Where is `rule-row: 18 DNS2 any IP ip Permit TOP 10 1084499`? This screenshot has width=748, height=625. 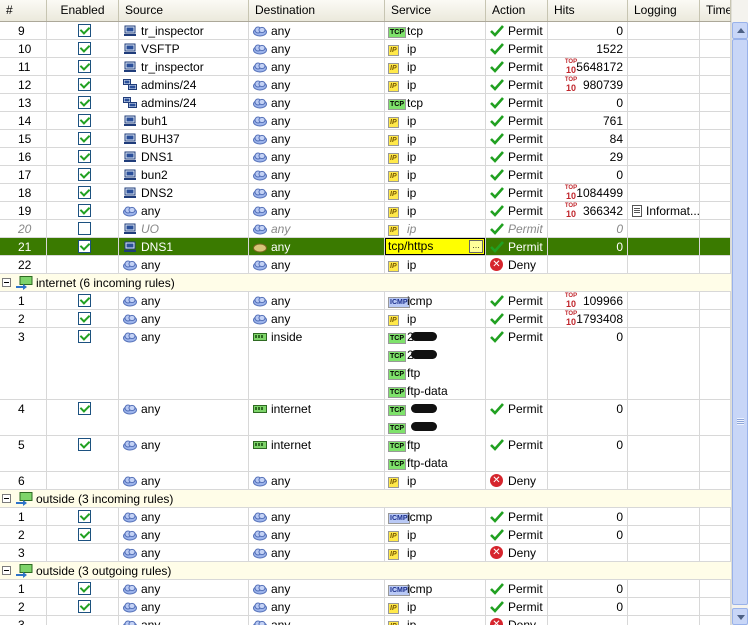
rule-row: 18 DNS2 any IP ip Permit TOP 10 1084499 is located at coordinates (365, 193).